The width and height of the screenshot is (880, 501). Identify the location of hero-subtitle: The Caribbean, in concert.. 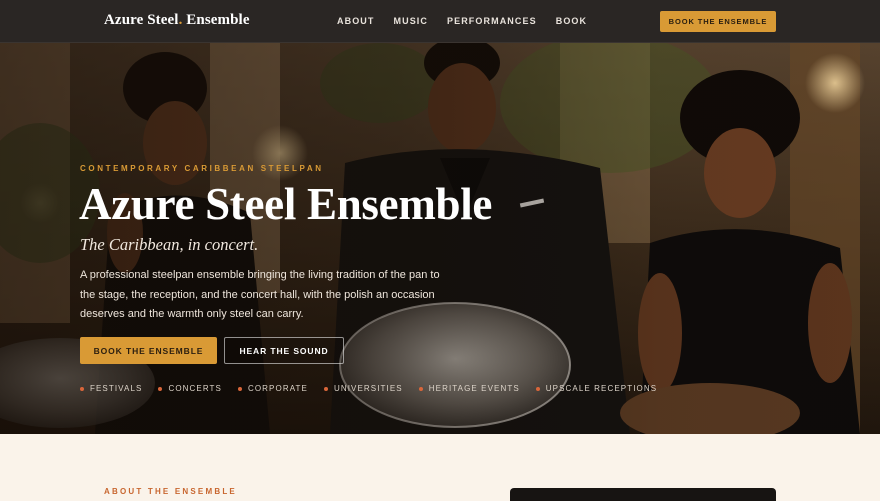
(169, 244).